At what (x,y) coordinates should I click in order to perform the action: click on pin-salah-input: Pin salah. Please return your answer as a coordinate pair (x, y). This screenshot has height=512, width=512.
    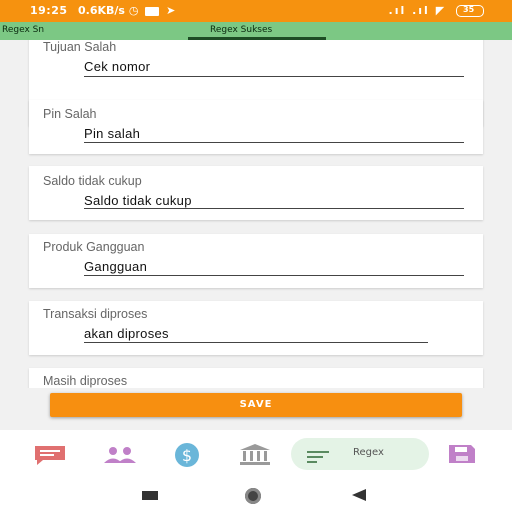
    Looking at the image, I should click on (112, 133).